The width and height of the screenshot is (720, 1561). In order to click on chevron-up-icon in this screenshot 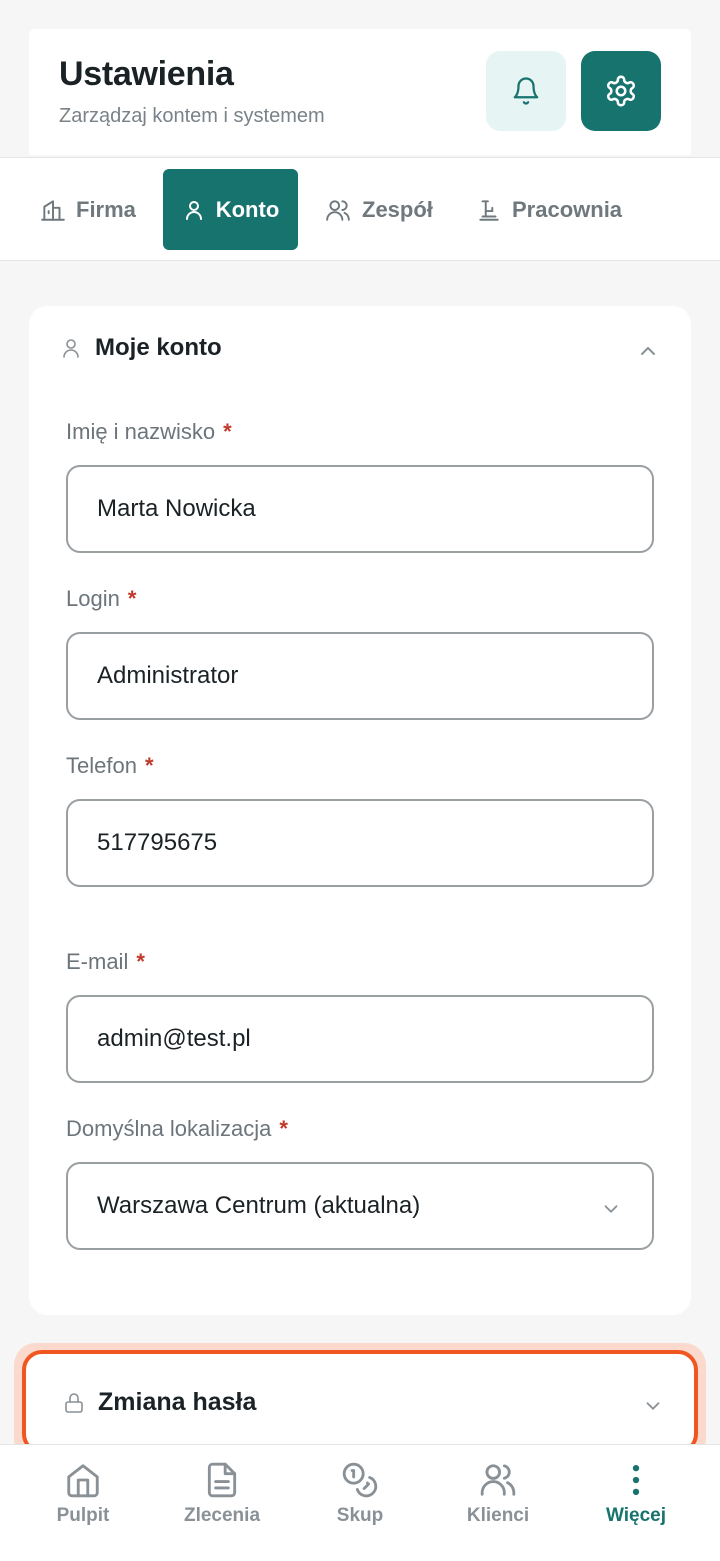, I will do `click(648, 351)`.